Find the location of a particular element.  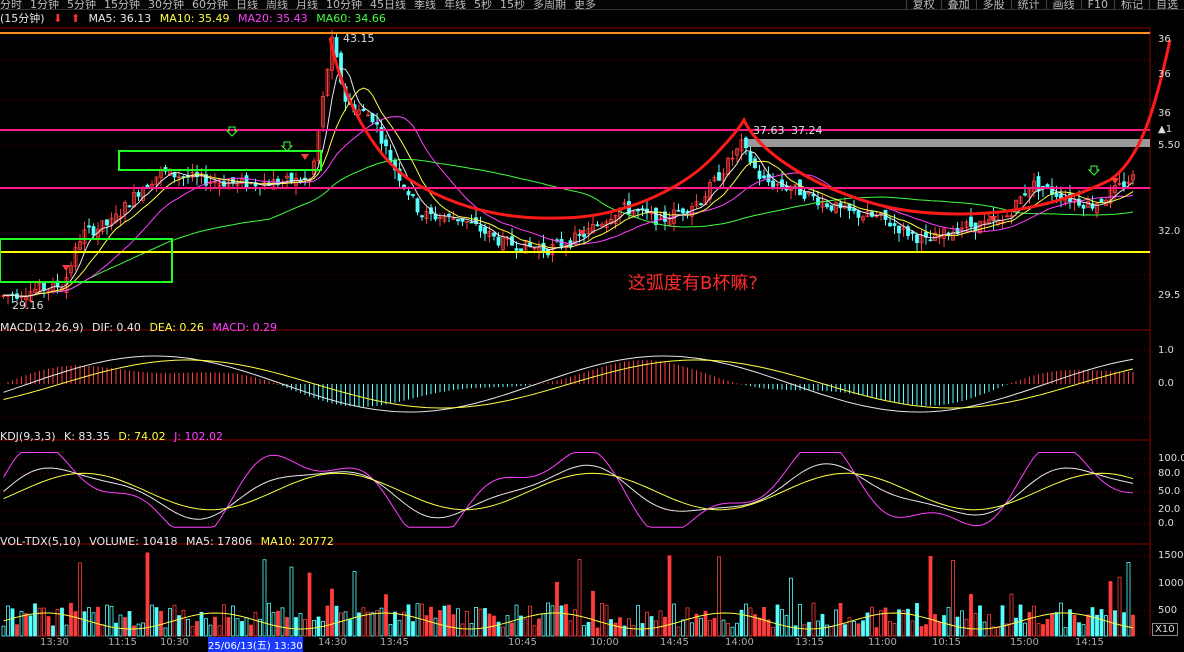

time-label: 10:00 is located at coordinates (604, 642).